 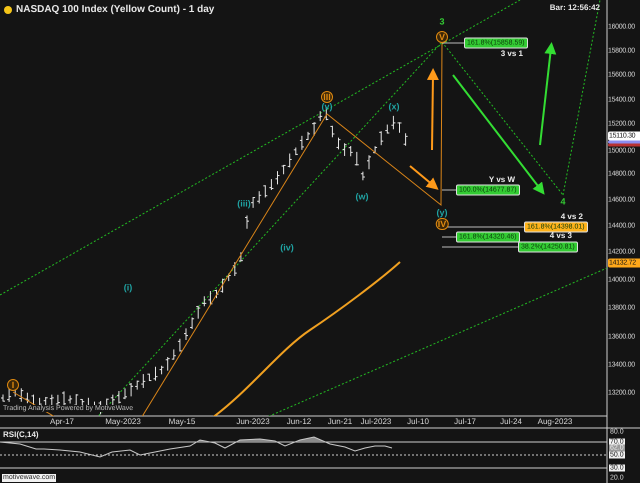 What do you see at coordinates (327, 97) in the screenshot?
I see `wave-label: III` at bounding box center [327, 97].